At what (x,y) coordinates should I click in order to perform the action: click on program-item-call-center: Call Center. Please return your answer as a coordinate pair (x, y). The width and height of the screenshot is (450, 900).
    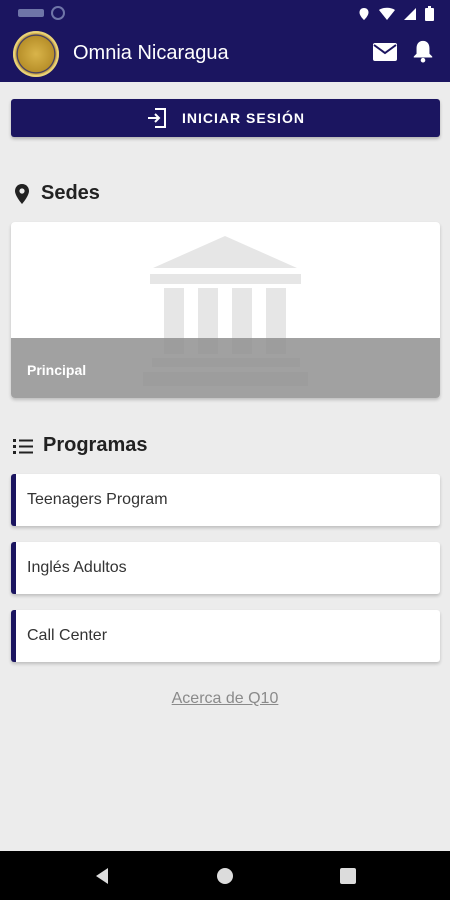
    Looking at the image, I should click on (225, 636).